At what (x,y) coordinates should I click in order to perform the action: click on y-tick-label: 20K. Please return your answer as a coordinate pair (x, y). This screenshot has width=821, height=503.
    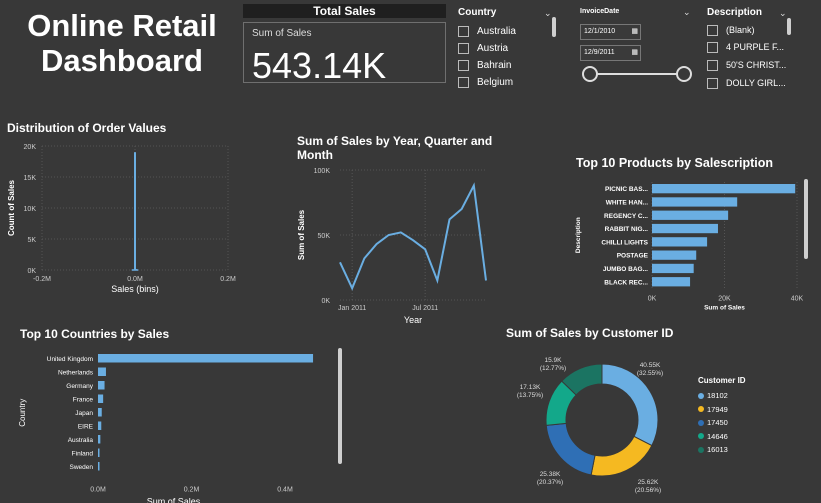
    Looking at the image, I should click on (30, 147).